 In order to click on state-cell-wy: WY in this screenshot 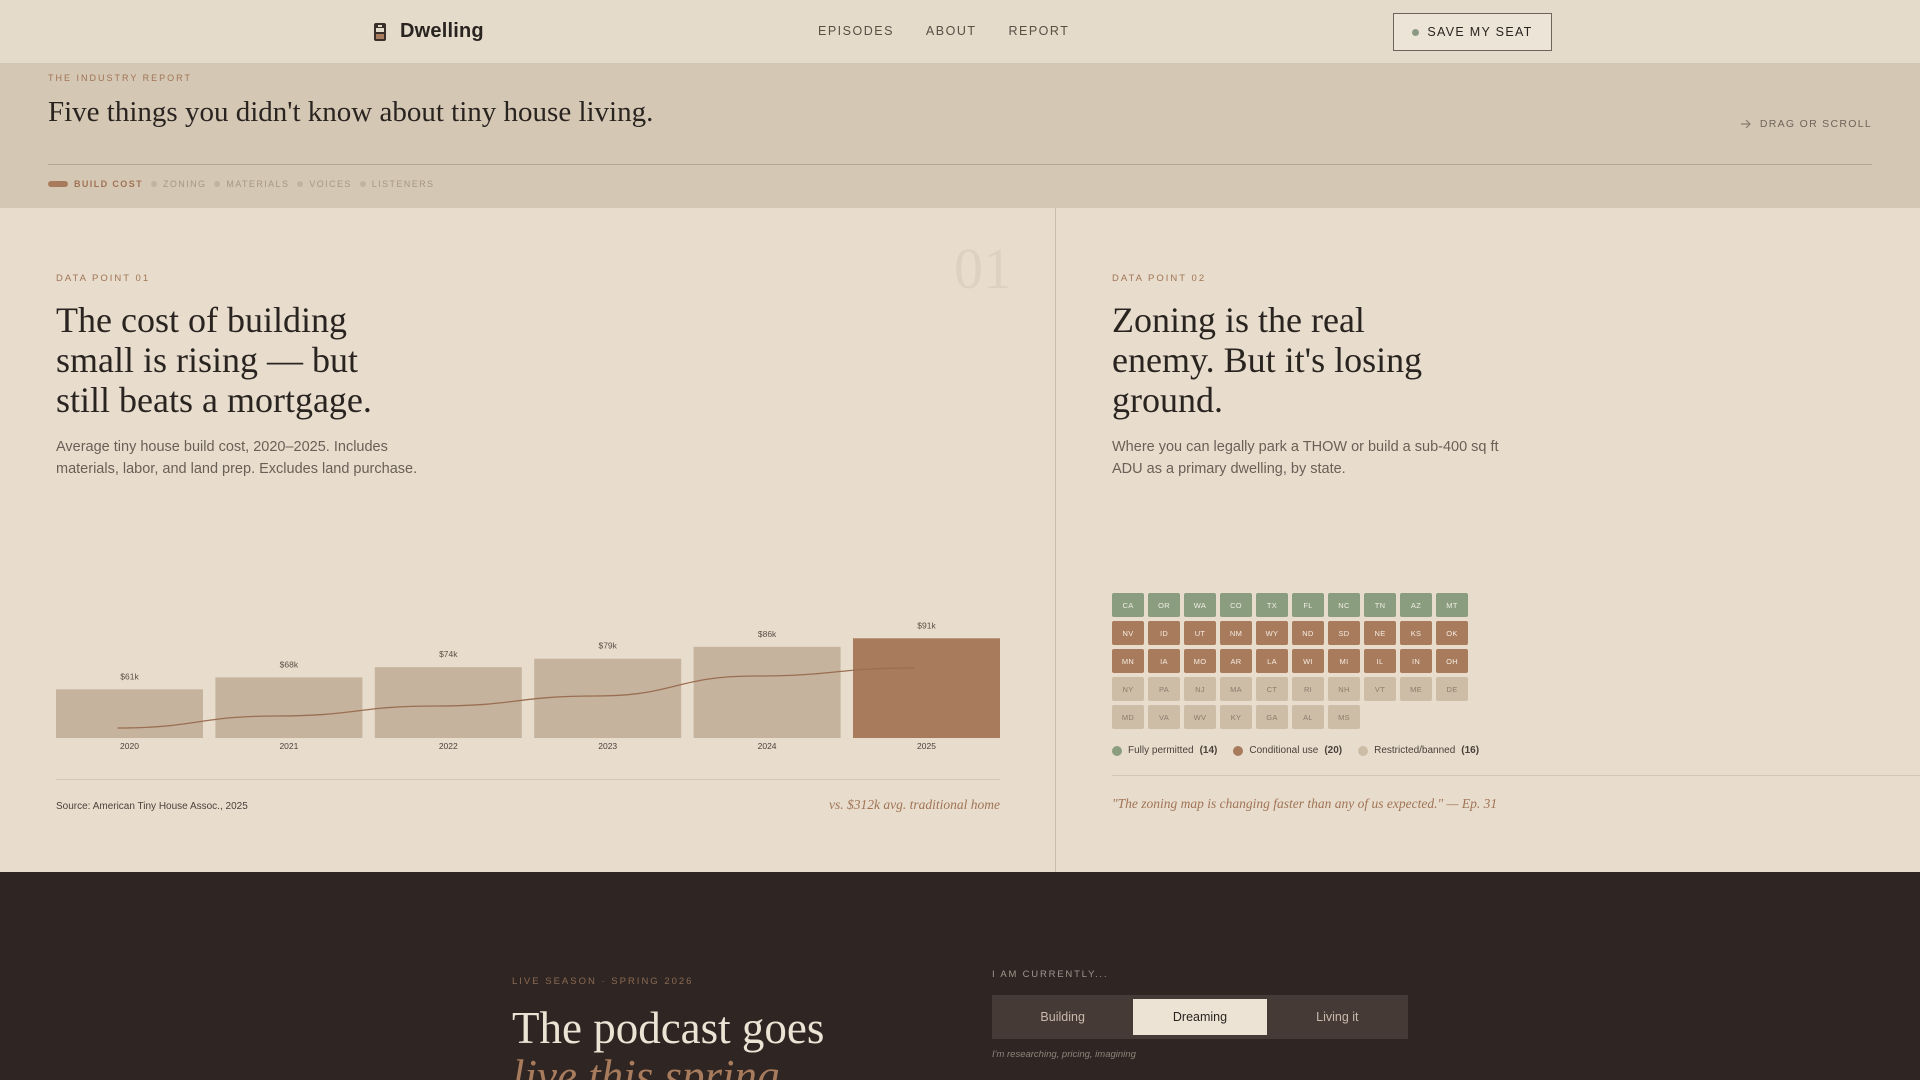, I will do `click(1272, 633)`.